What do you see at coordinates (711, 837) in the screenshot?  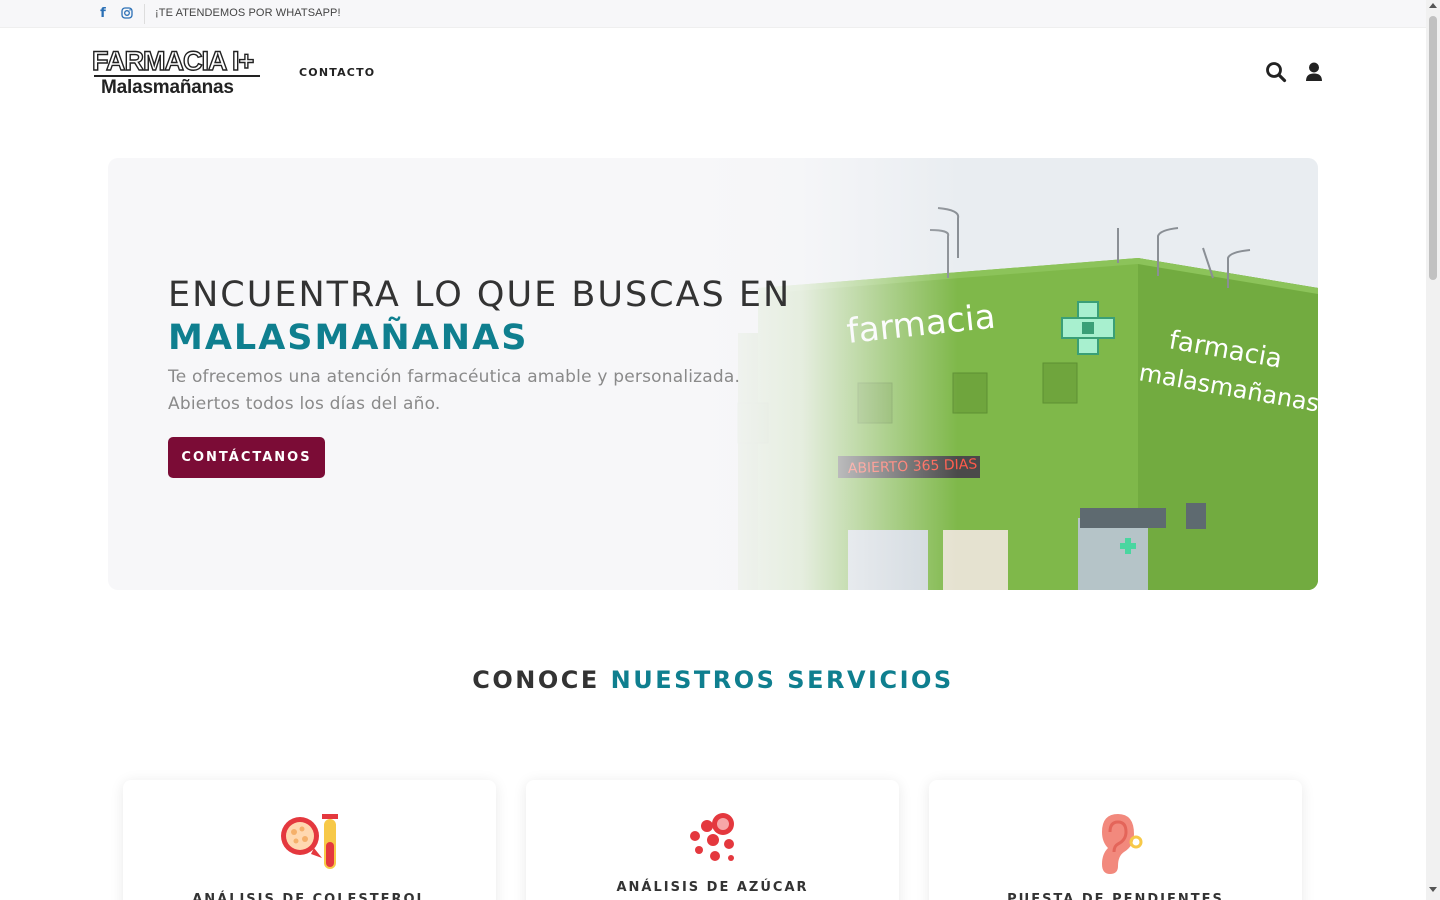 I see `blood-sugar-icon` at bounding box center [711, 837].